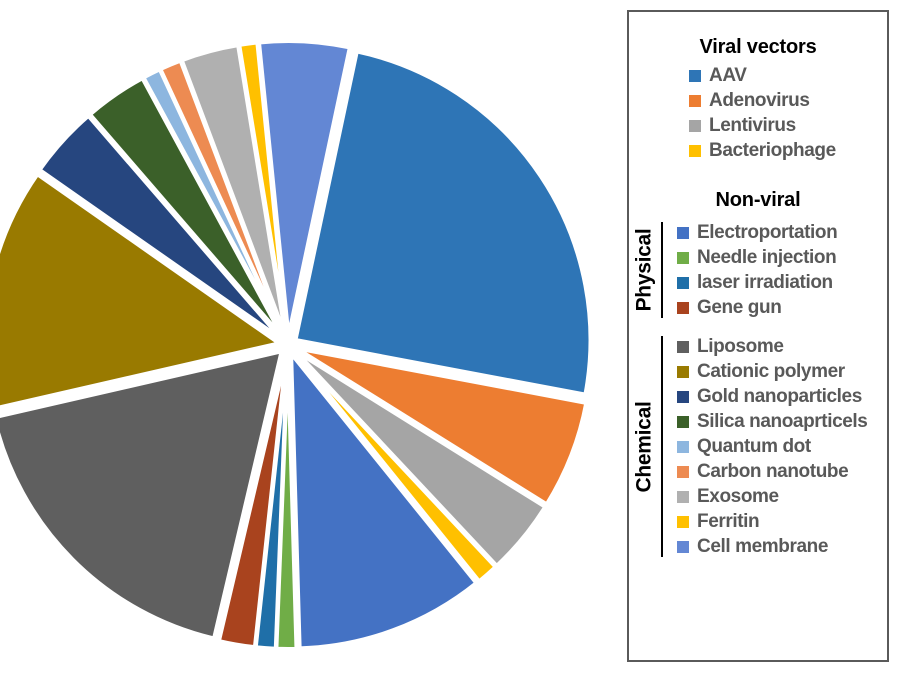 The image size is (902, 678). What do you see at coordinates (752, 125) in the screenshot?
I see `legend-item-label: Lentivirus` at bounding box center [752, 125].